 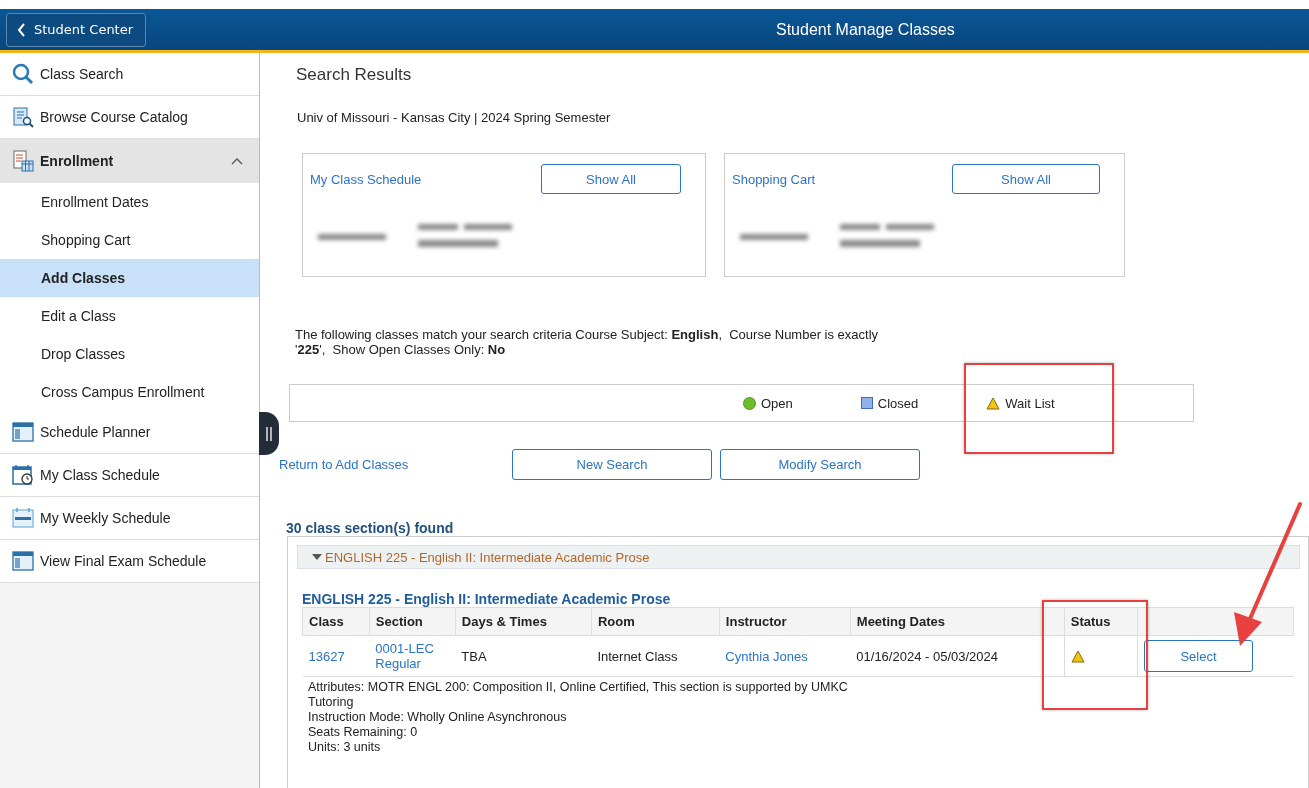 I want to click on course-title: ENGLISH 225 - English II: Intermediate Academic Prose, so click(x=487, y=599).